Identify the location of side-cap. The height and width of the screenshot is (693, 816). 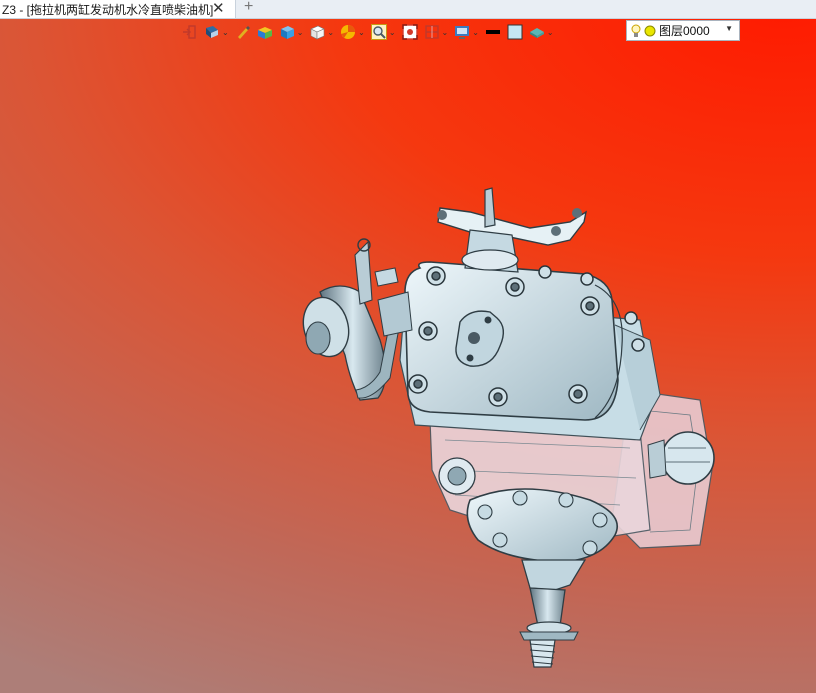
(688, 458).